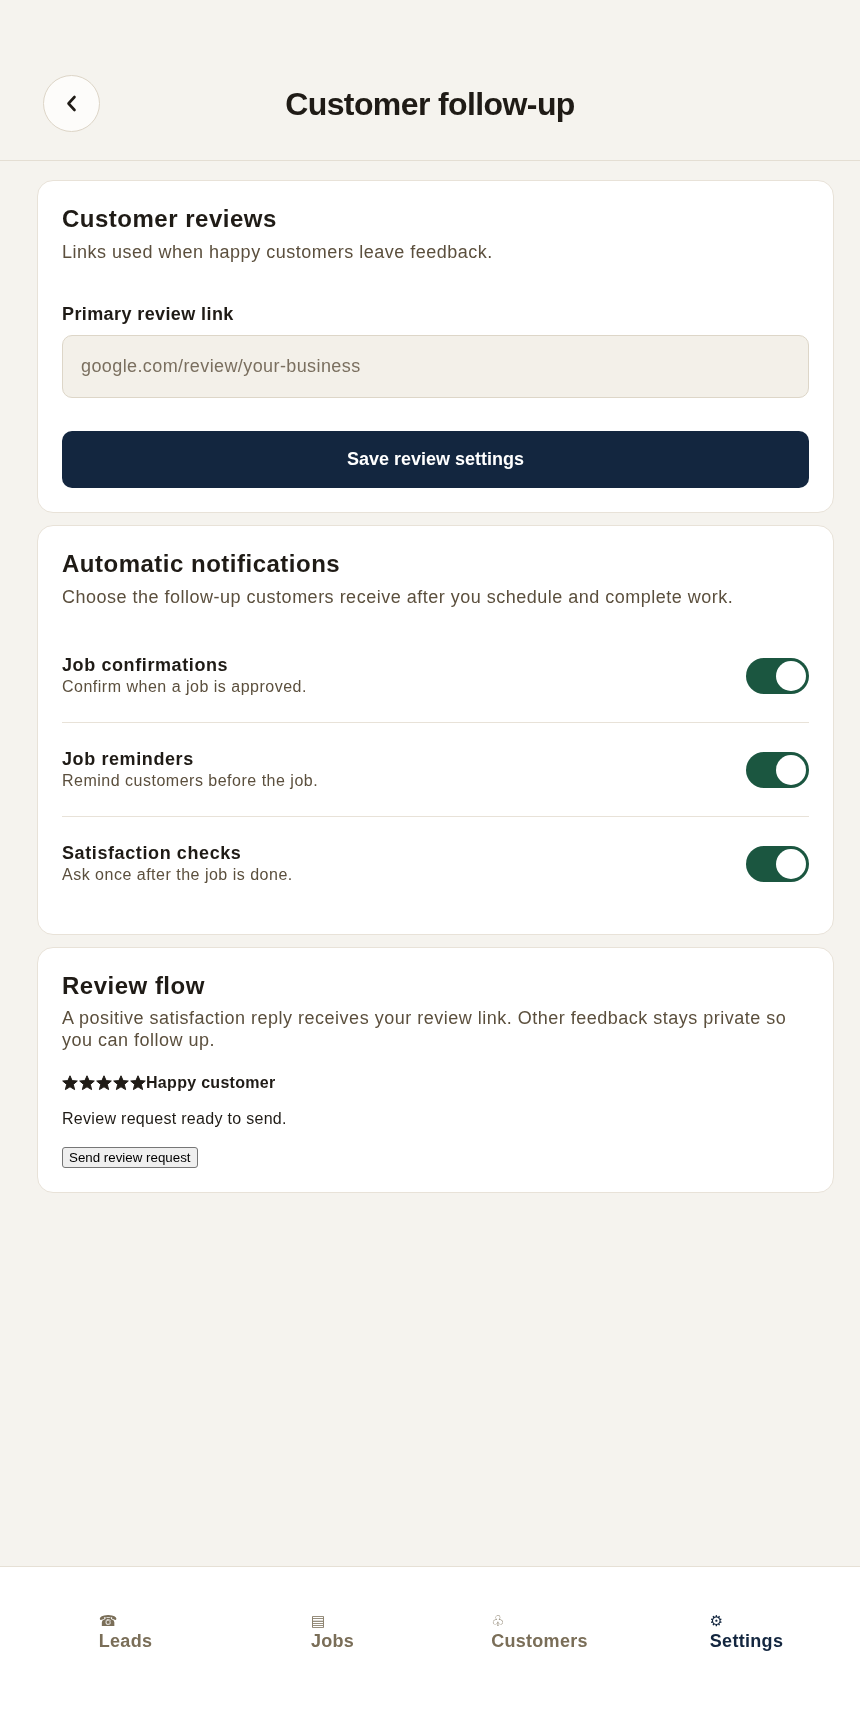 Image resolution: width=860 pixels, height=1720 pixels. Describe the element at coordinates (184, 687) in the screenshot. I see `setting-description: Confirm when a job is approved.` at that location.